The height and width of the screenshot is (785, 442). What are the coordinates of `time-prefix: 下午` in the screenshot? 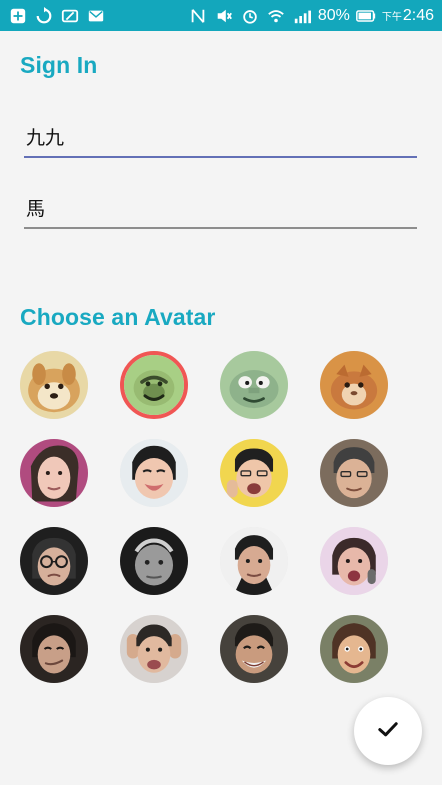 It's located at (391, 17).